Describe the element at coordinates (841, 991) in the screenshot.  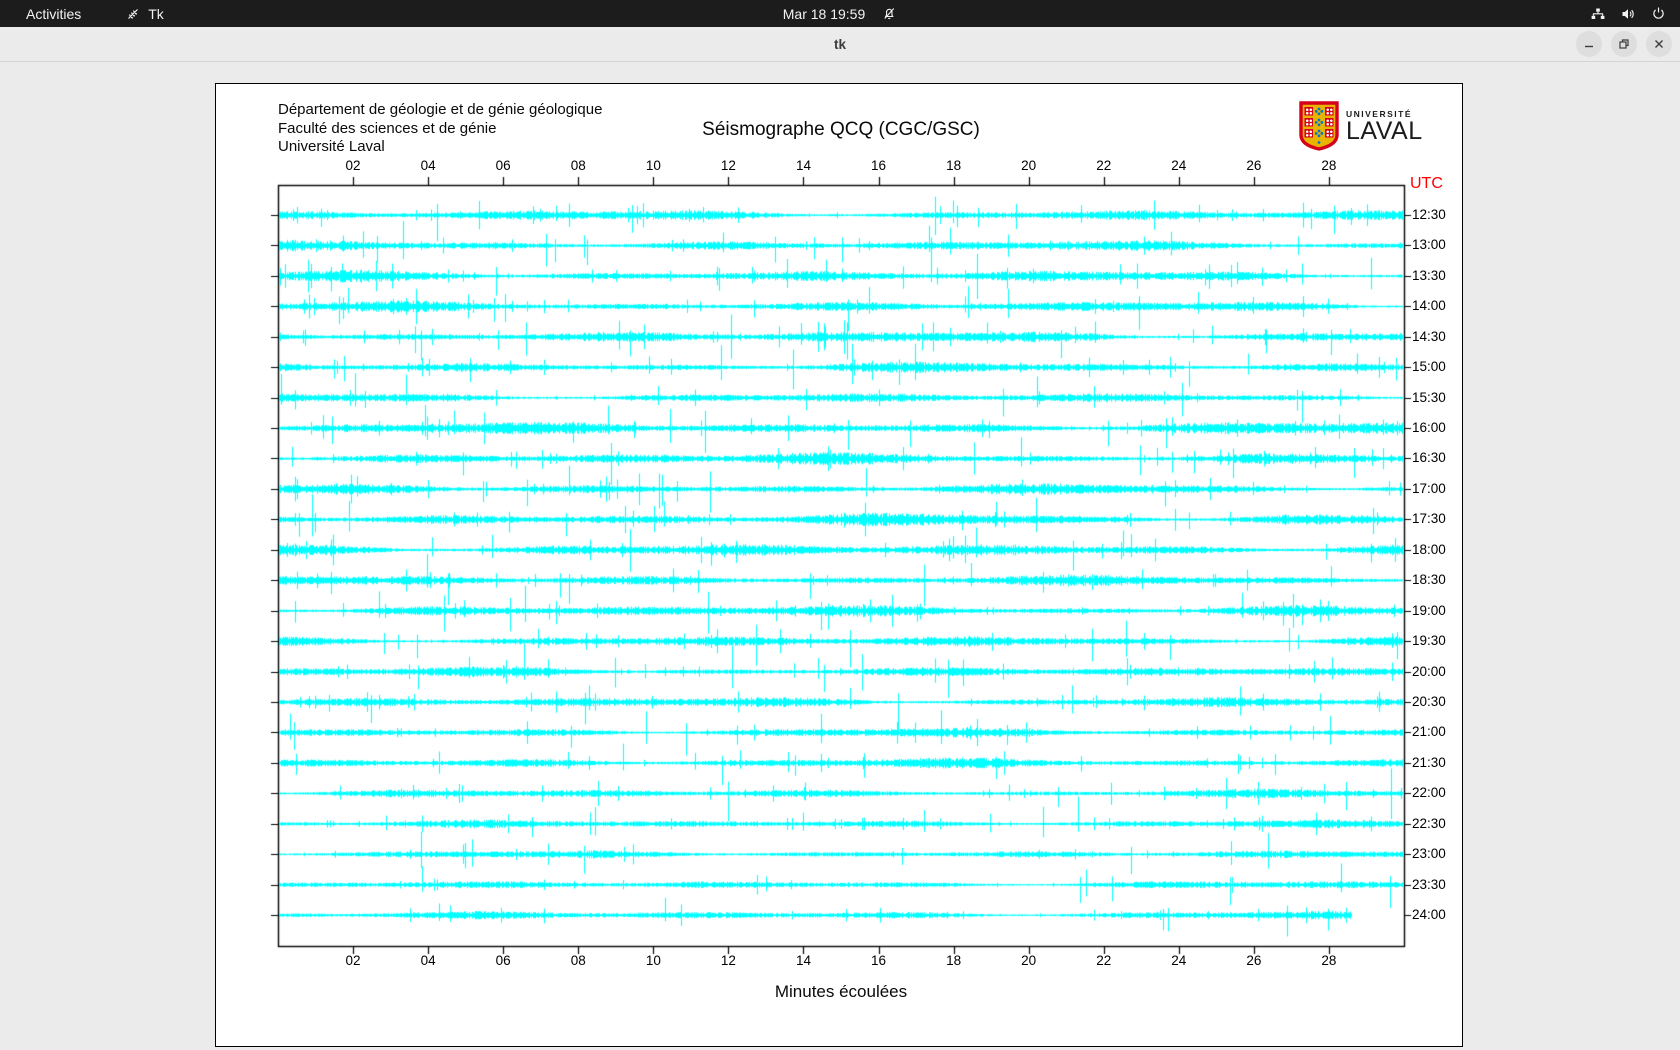
I see `x-axis-title: Minutes écoulées` at that location.